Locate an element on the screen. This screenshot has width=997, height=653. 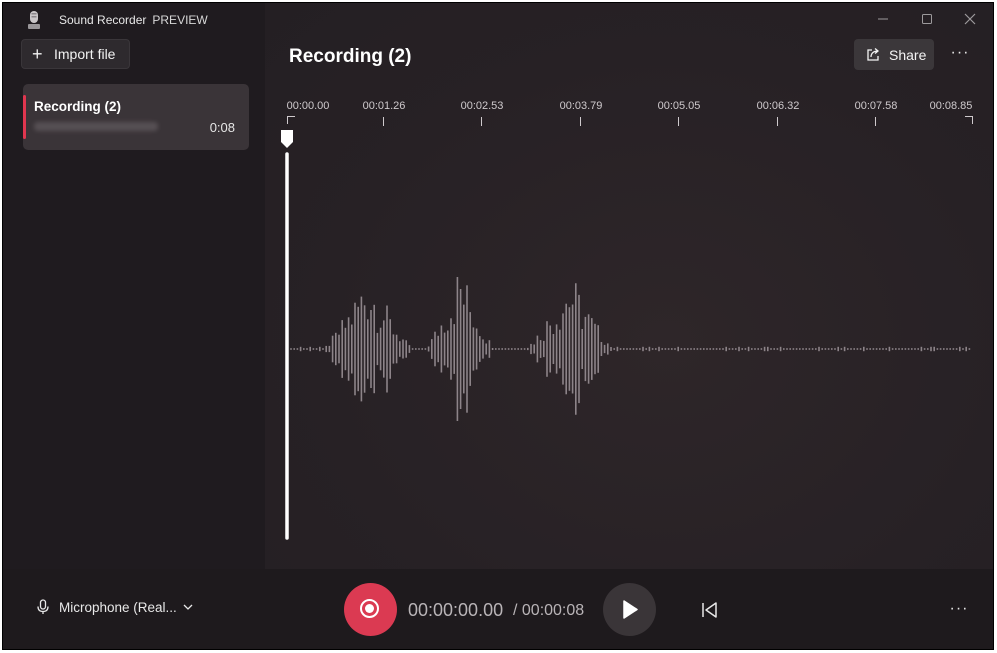
preview-badge: PREVIEW is located at coordinates (180, 20).